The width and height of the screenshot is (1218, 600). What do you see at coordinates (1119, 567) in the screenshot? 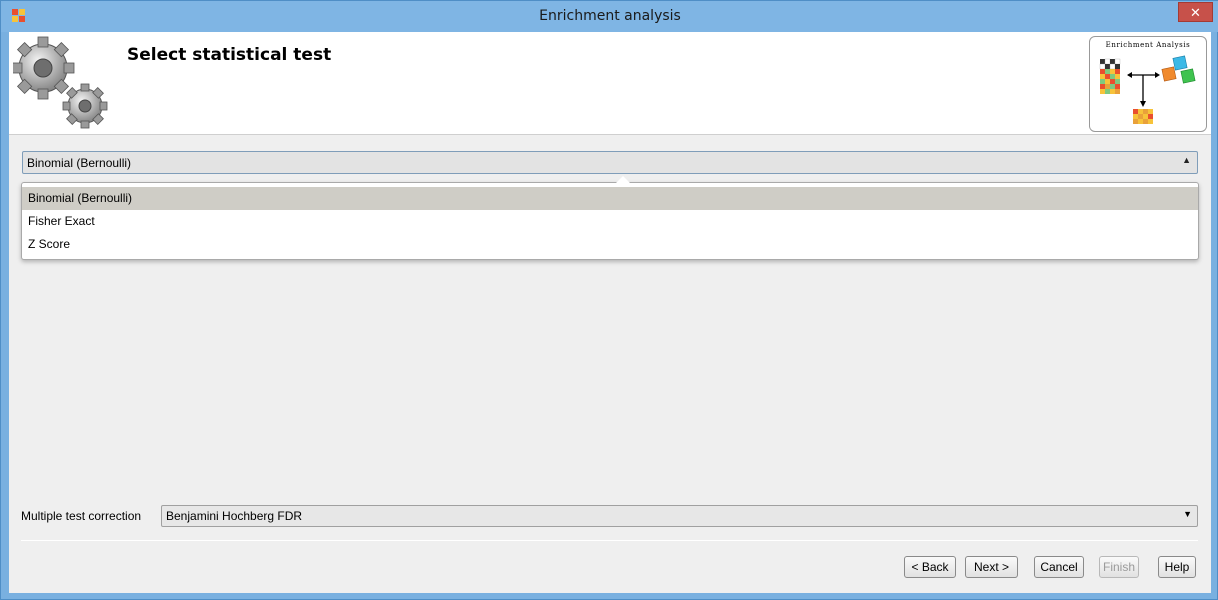
I see `finish-button: Finish` at bounding box center [1119, 567].